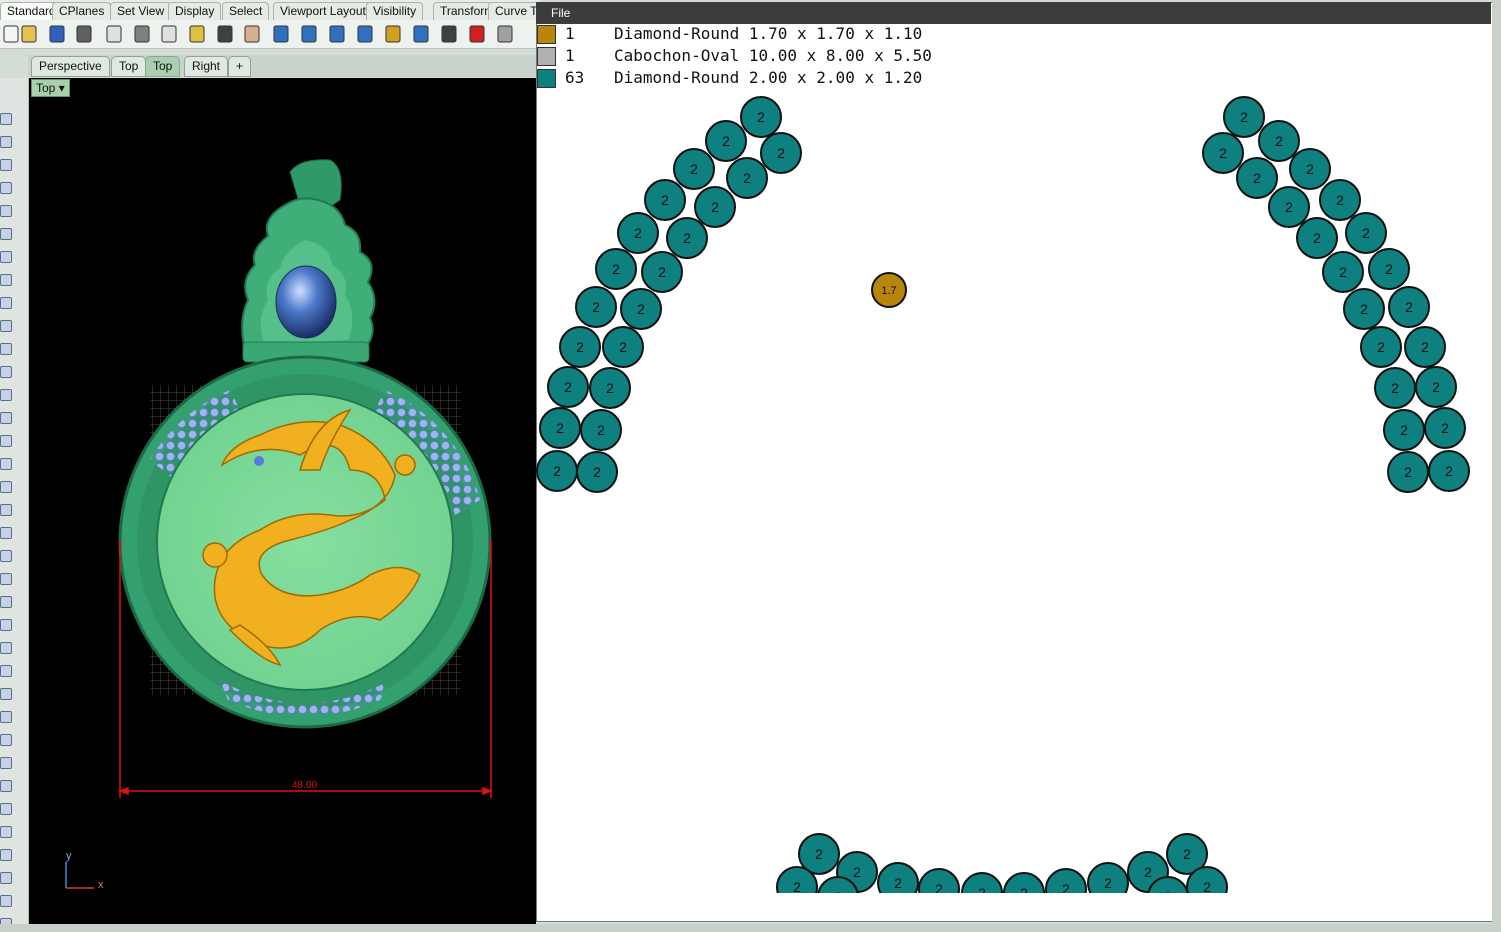 This screenshot has height=932, width=1501. What do you see at coordinates (142, 34) in the screenshot?
I see `cut-icon` at bounding box center [142, 34].